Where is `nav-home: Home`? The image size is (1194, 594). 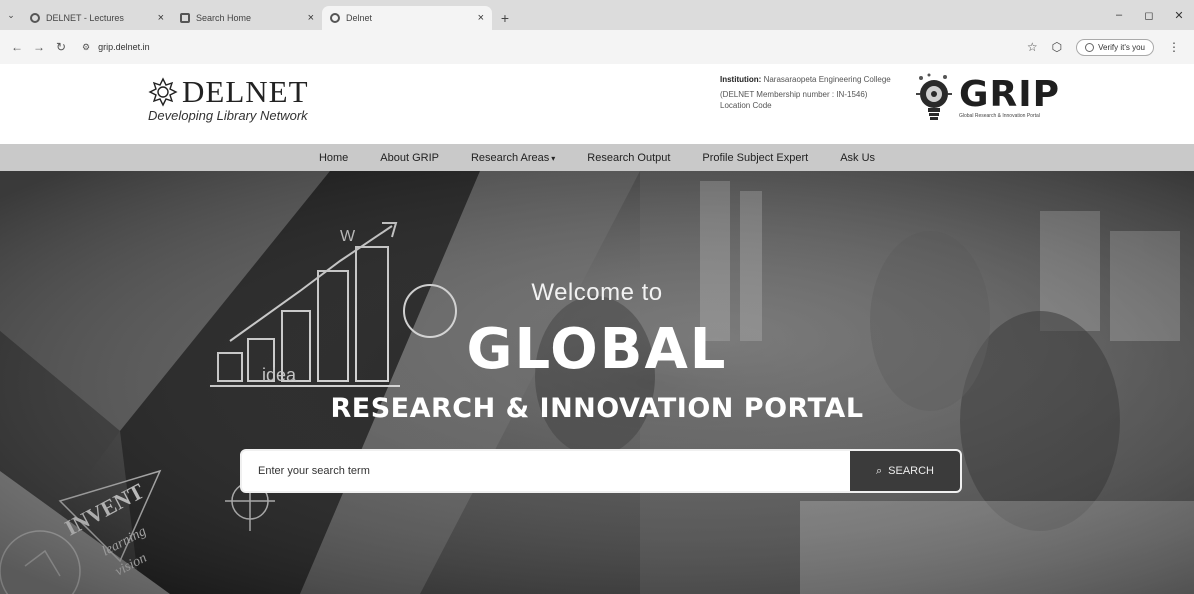
nav-home: Home is located at coordinates (333, 158).